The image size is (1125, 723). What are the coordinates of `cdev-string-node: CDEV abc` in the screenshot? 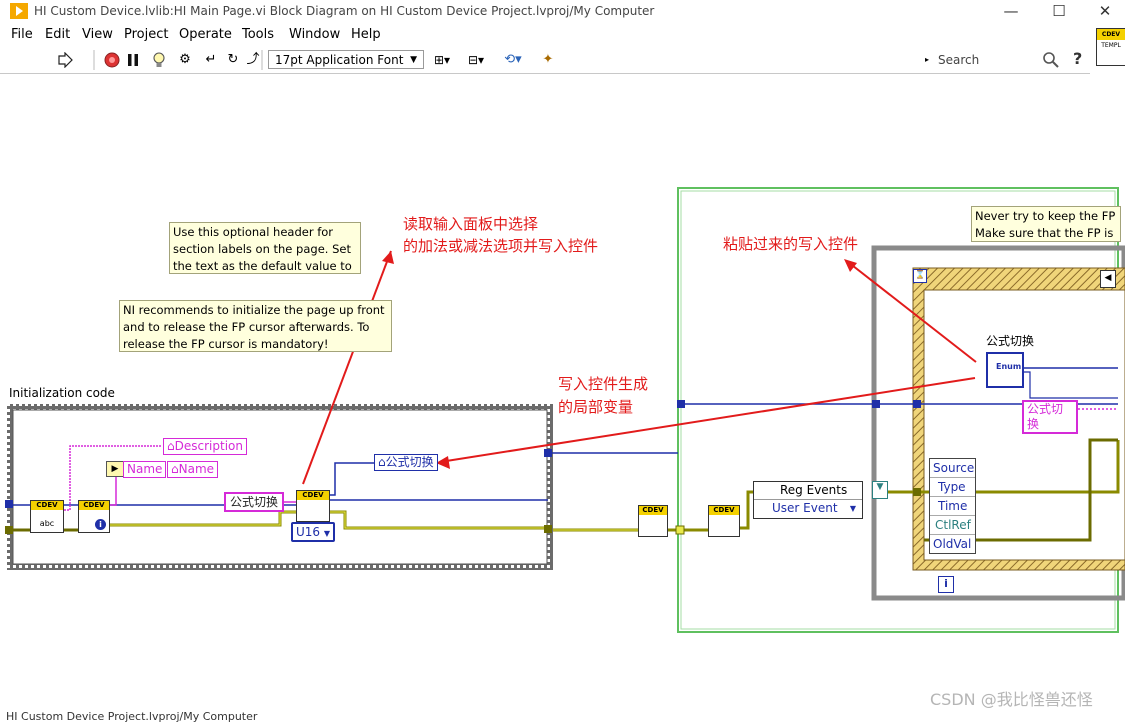 It's located at (47, 516).